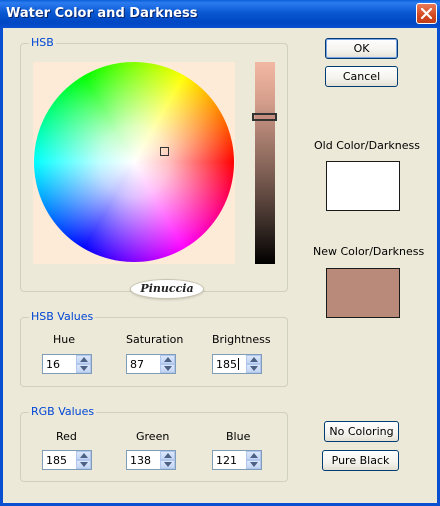 This screenshot has height=506, width=440. I want to click on brightness-value: 185, so click(226, 364).